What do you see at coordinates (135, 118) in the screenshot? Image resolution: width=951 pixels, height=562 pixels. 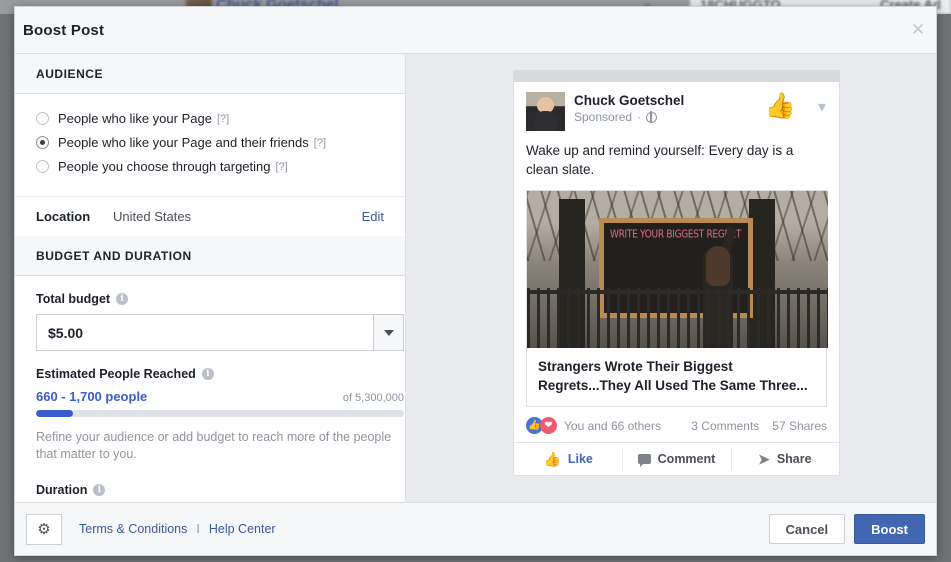 I see `radio-label: People who like your Page` at bounding box center [135, 118].